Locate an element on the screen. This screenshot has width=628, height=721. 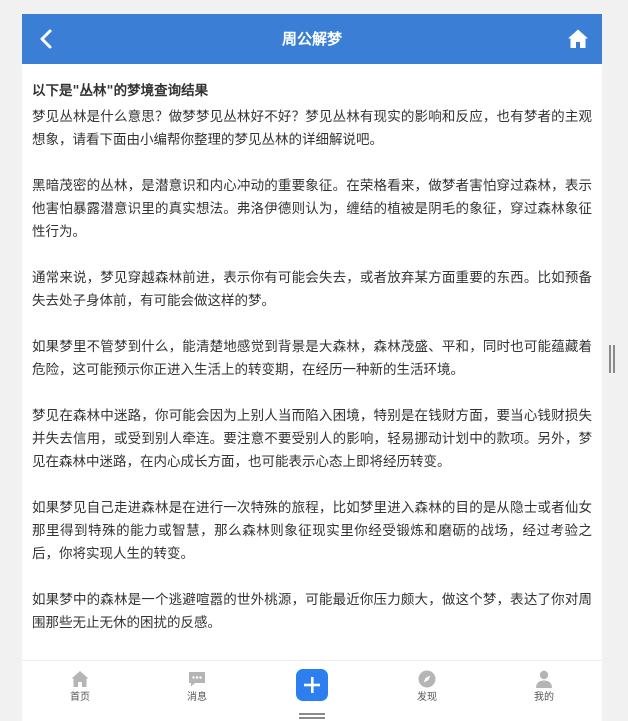
tab-discover: 发现 is located at coordinates (427, 689).